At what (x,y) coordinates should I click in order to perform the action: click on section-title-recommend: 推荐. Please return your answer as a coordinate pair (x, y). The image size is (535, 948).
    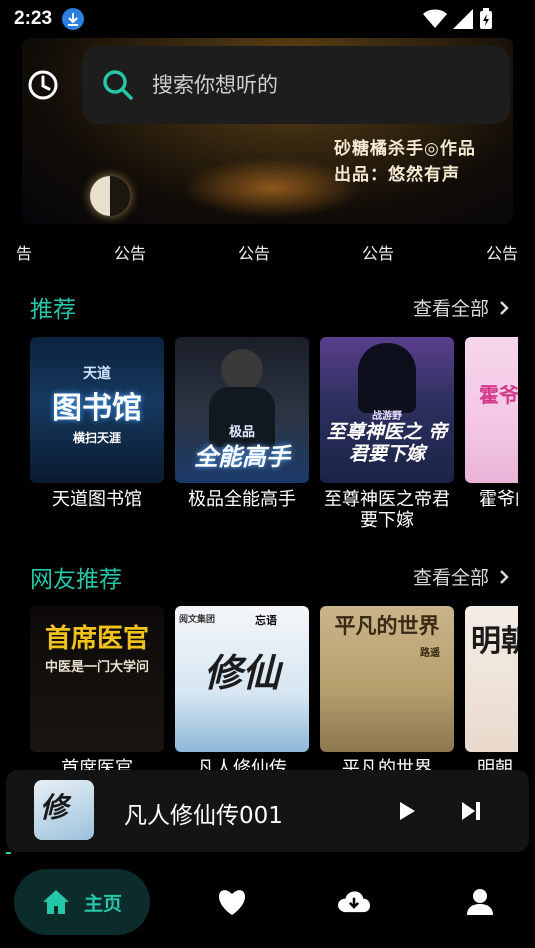
    Looking at the image, I should click on (53, 310).